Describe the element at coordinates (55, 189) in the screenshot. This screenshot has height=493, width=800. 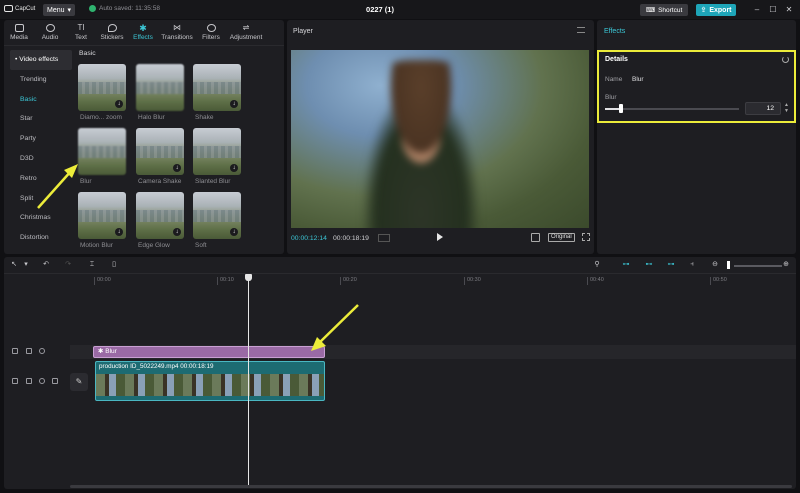
I see `arrow-to-blur-effect` at that location.